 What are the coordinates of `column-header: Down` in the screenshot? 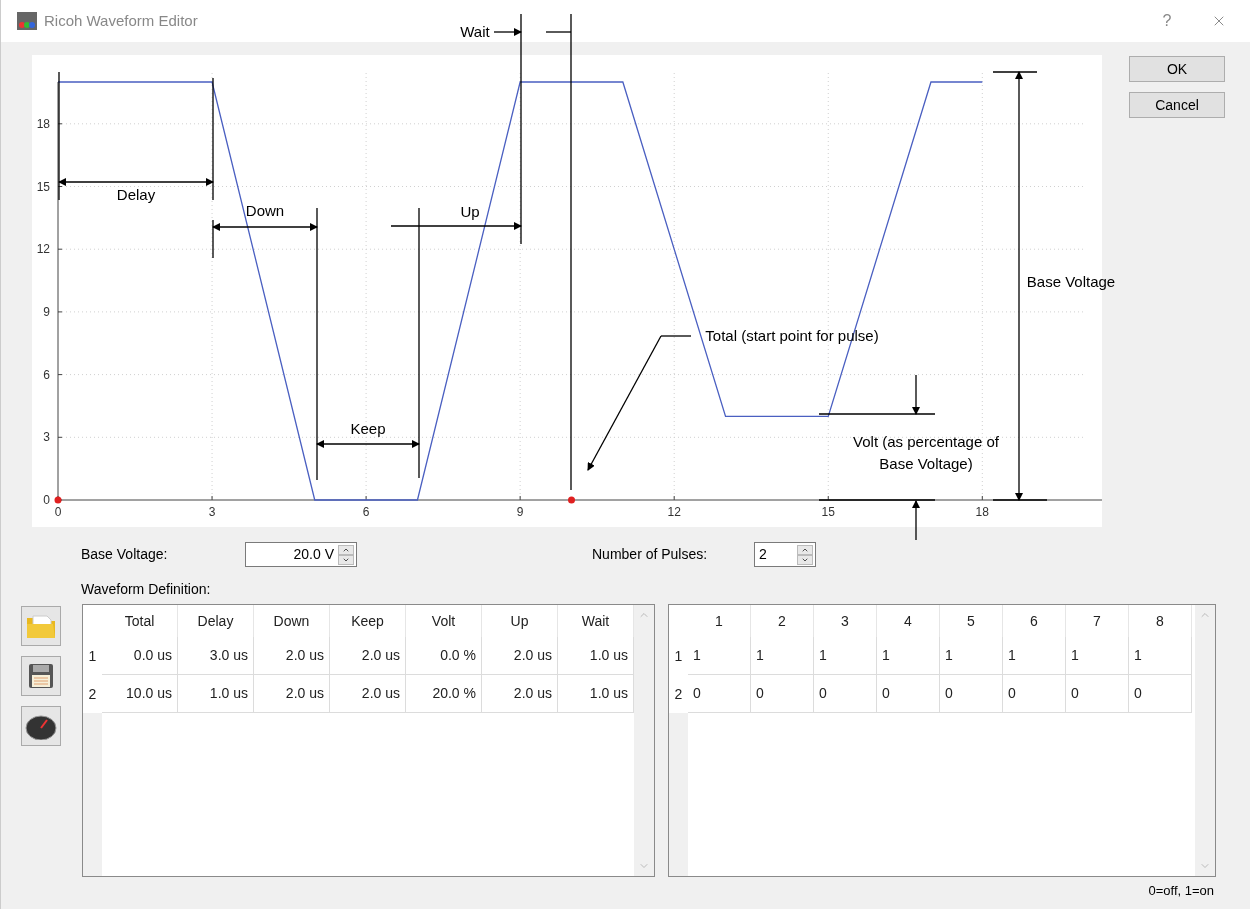 It's located at (292, 621).